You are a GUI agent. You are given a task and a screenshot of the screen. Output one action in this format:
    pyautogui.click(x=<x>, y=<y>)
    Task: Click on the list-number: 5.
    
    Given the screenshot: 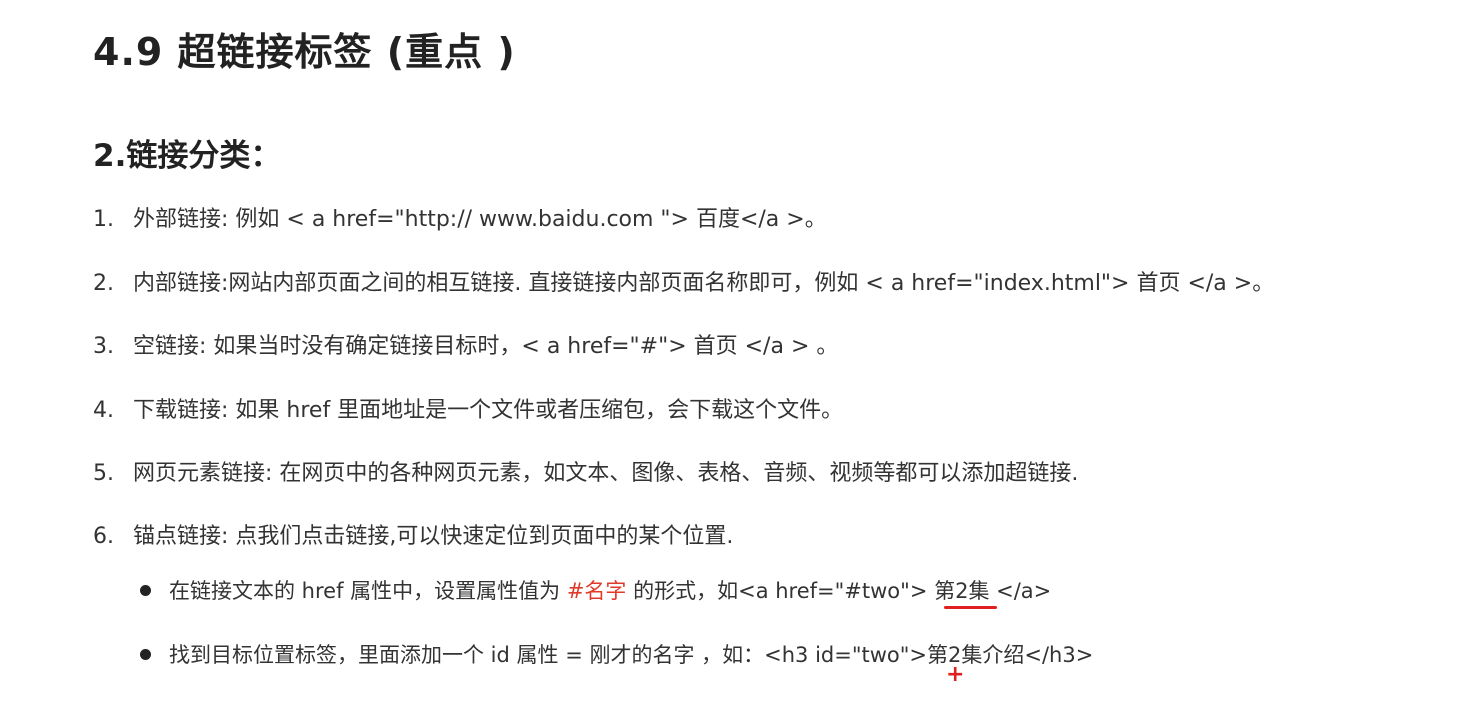 What is the action you would take?
    pyautogui.click(x=103, y=473)
    